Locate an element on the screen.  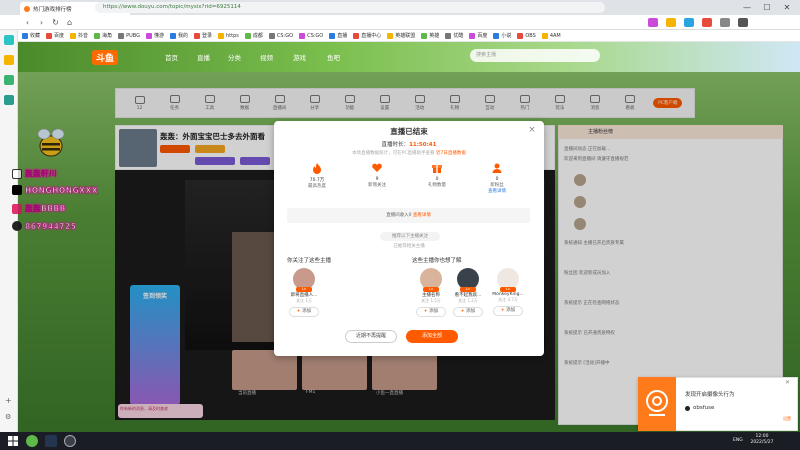
nav-fishbar: 鱼吧 is located at coordinates (333, 57).